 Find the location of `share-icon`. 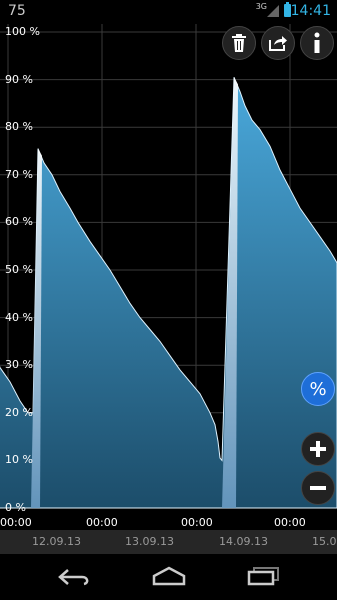

share-icon is located at coordinates (278, 43).